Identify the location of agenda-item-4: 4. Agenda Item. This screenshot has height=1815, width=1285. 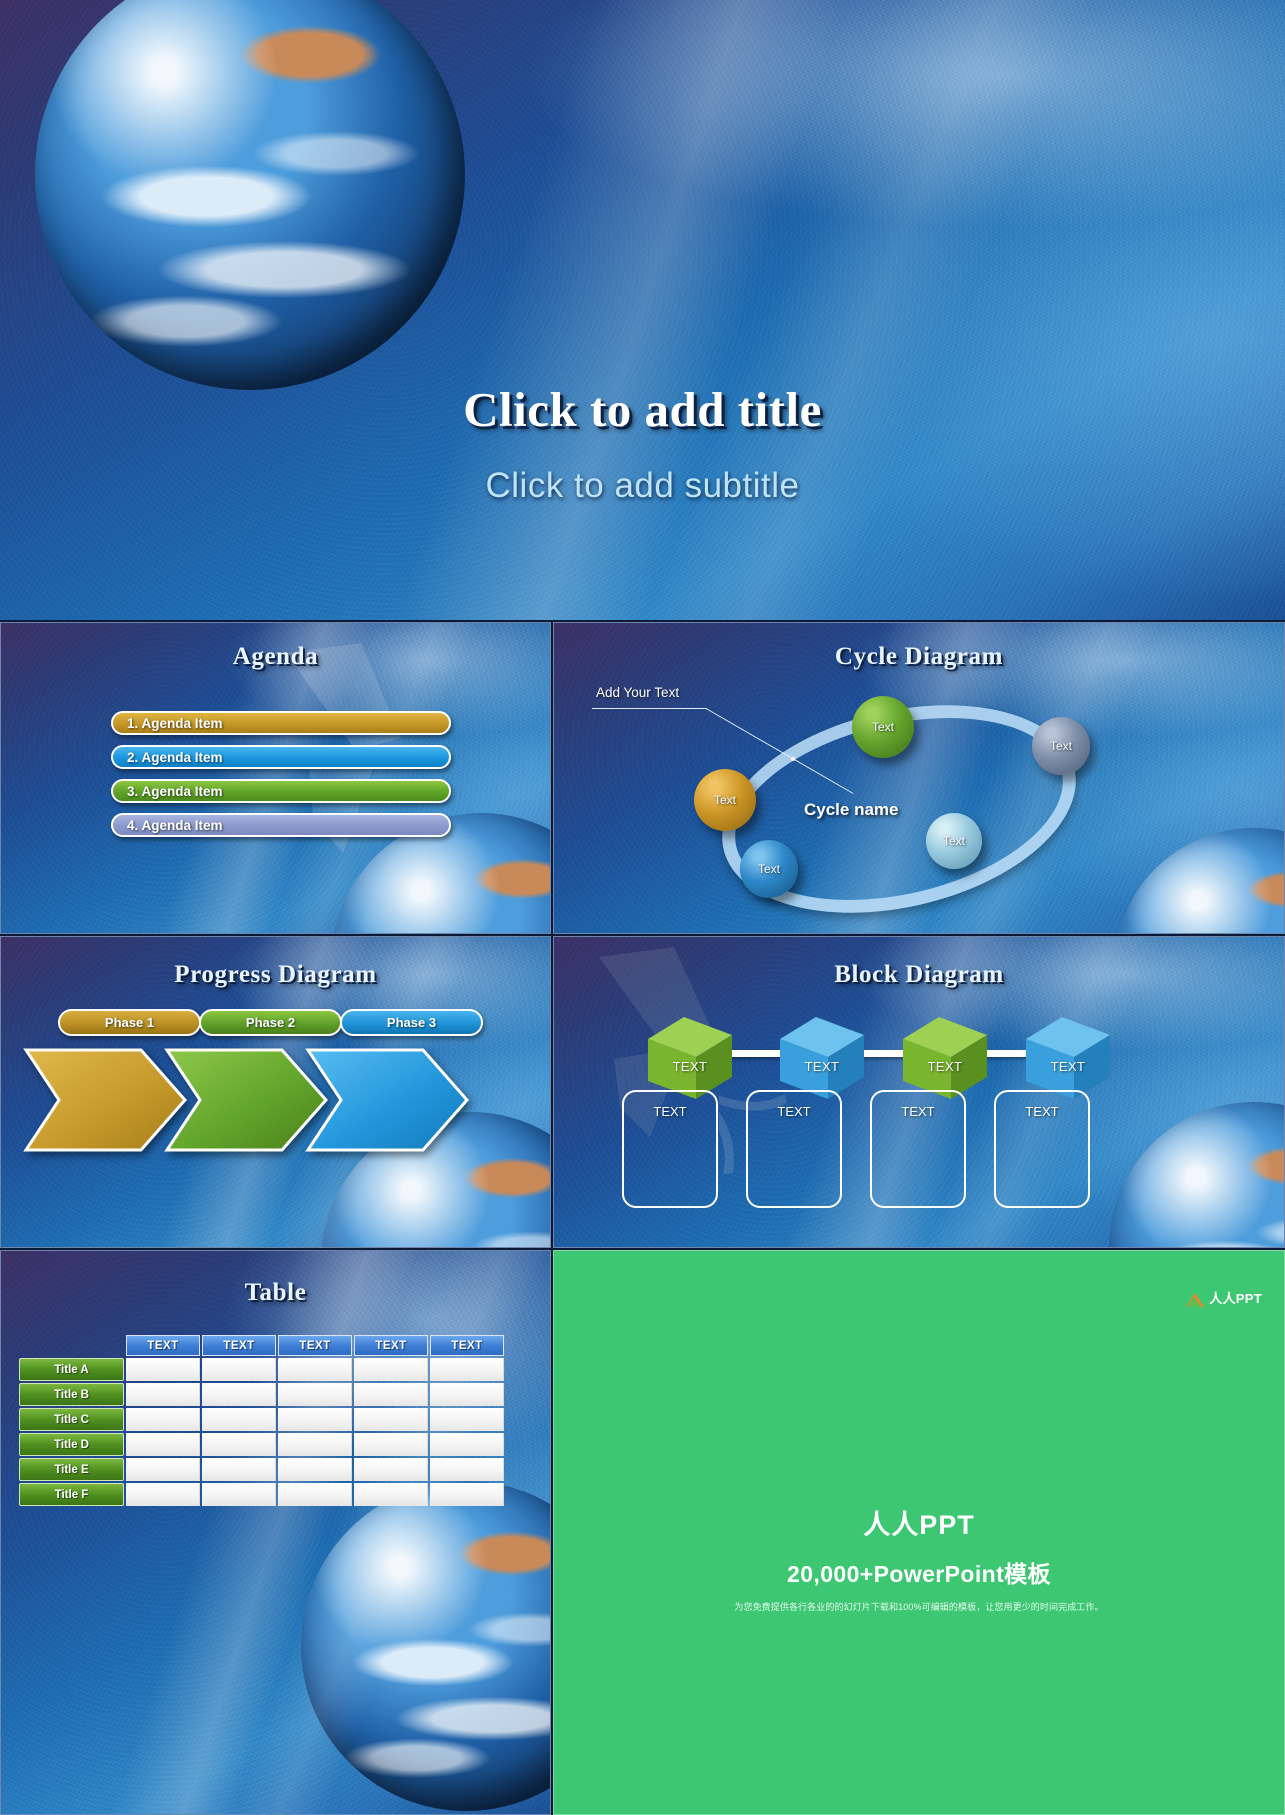
(281, 825).